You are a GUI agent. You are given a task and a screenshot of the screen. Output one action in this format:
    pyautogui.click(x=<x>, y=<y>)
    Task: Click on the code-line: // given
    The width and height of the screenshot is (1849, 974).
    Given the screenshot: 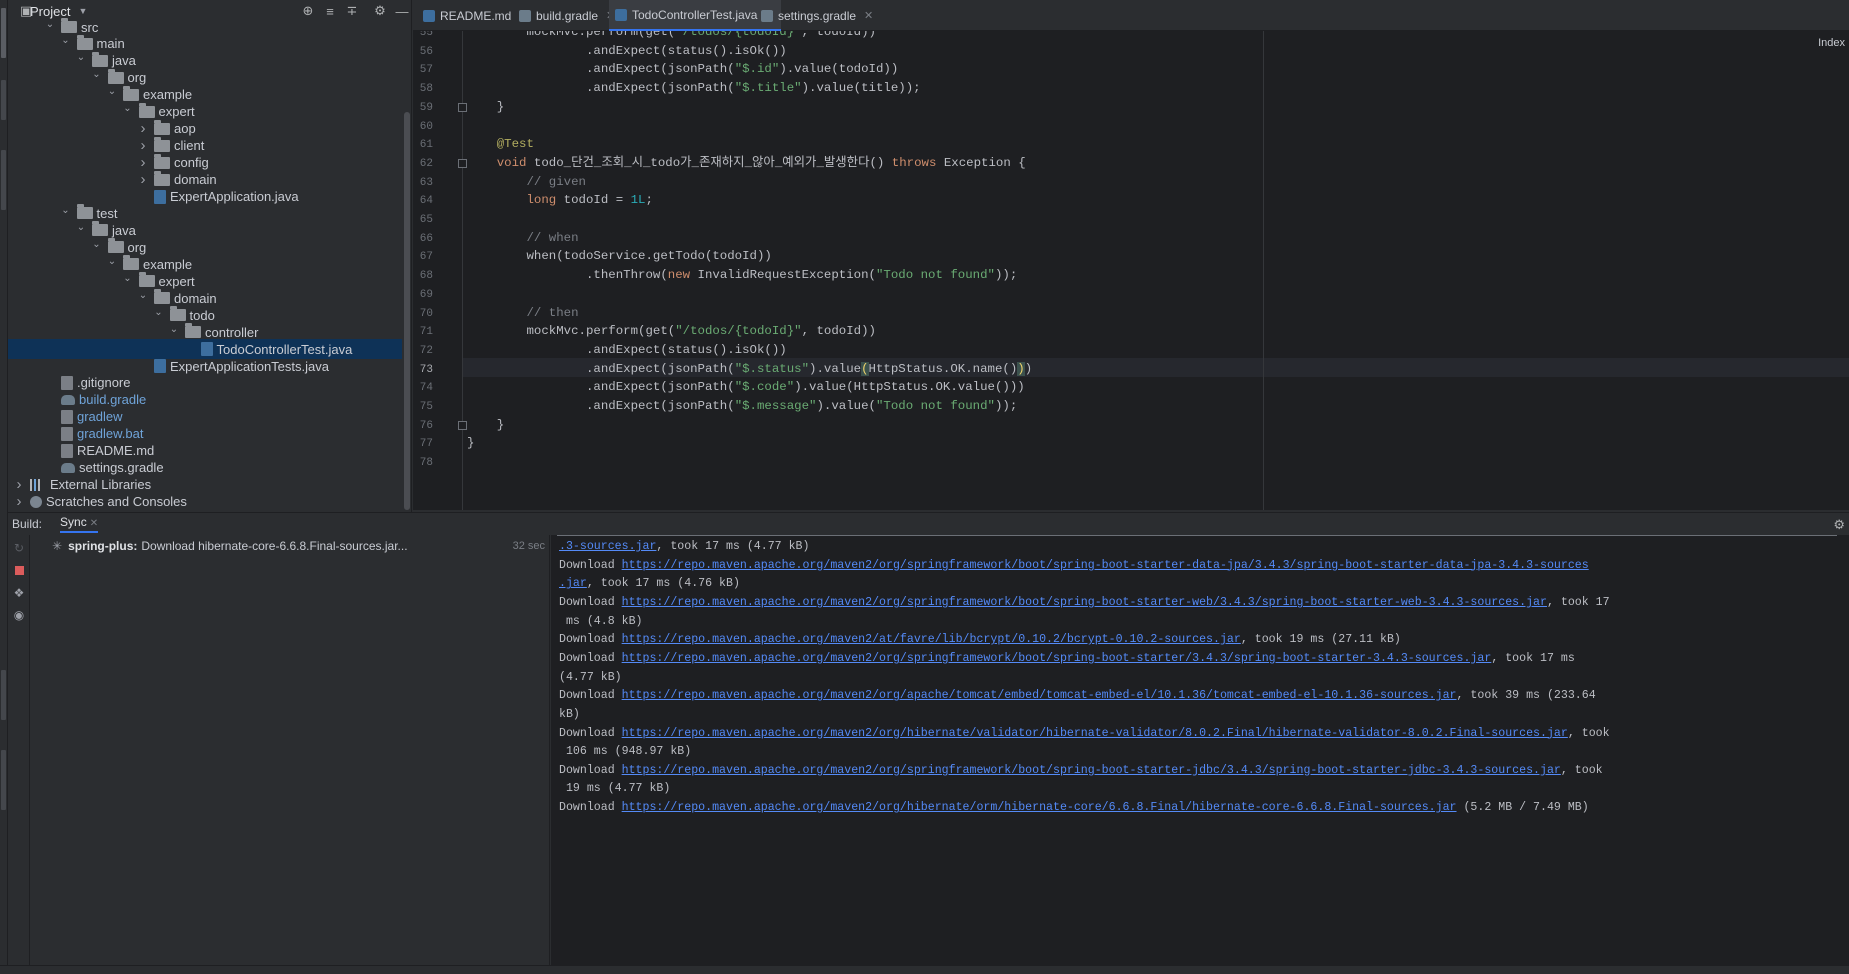 What is the action you would take?
    pyautogui.click(x=526, y=182)
    